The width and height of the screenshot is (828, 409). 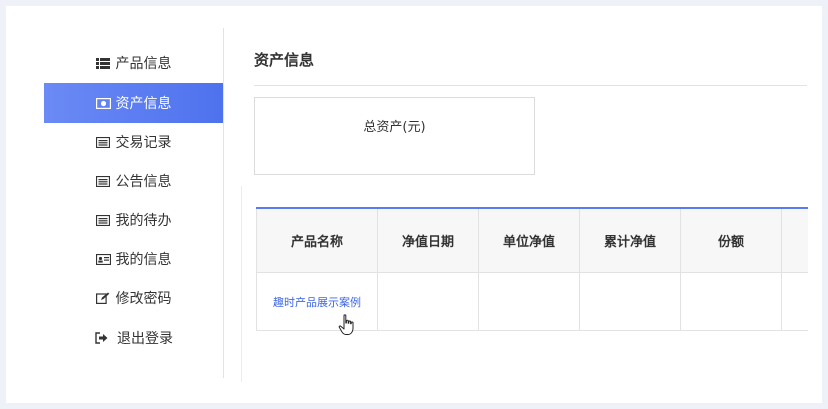 I want to click on sidebar-item-label: 修改密码, so click(x=143, y=299).